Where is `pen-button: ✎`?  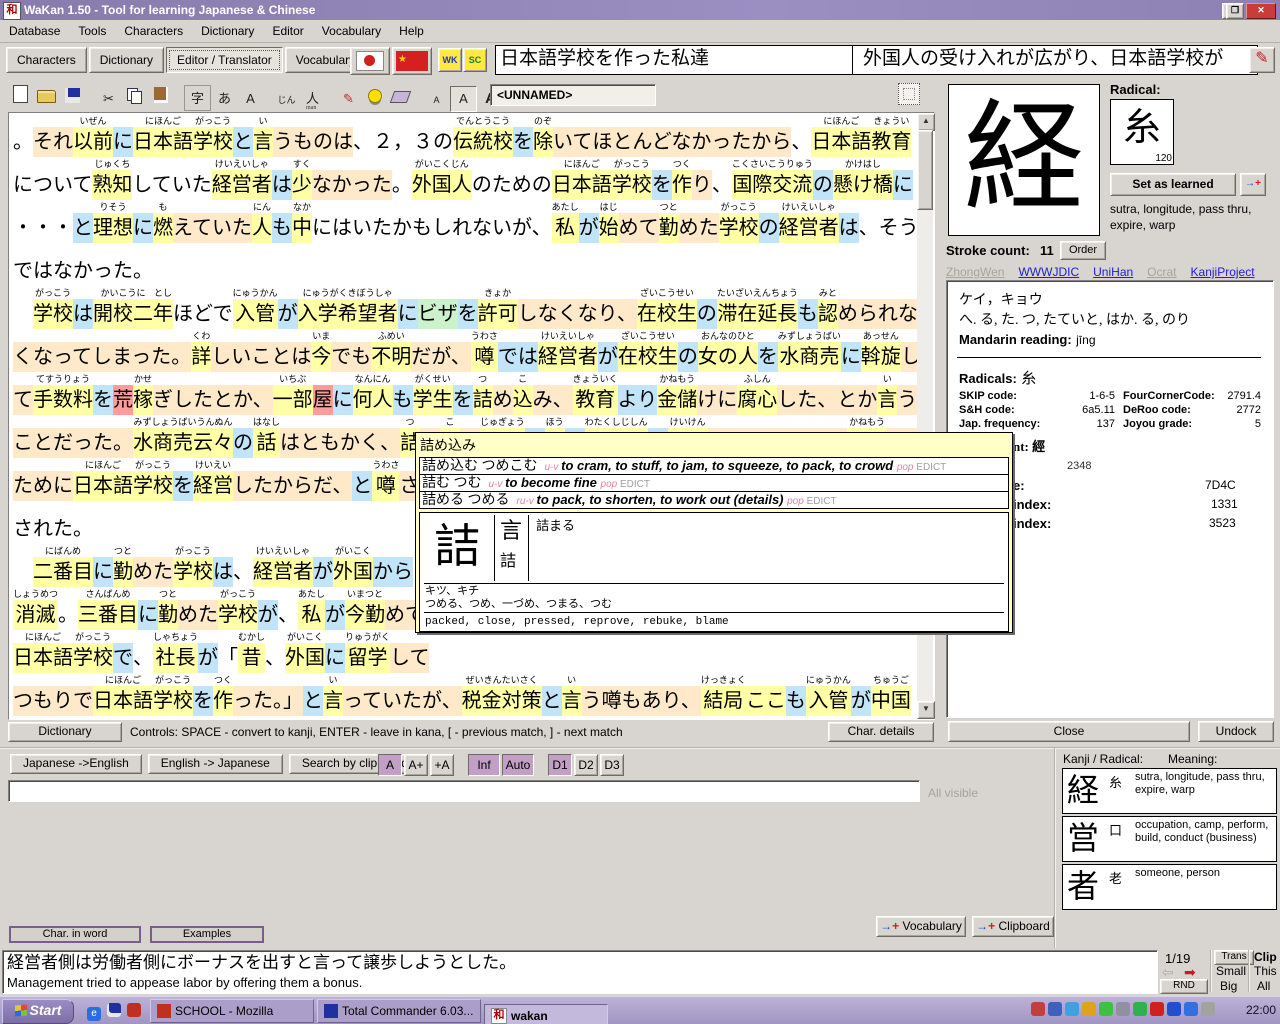 pen-button: ✎ is located at coordinates (348, 99).